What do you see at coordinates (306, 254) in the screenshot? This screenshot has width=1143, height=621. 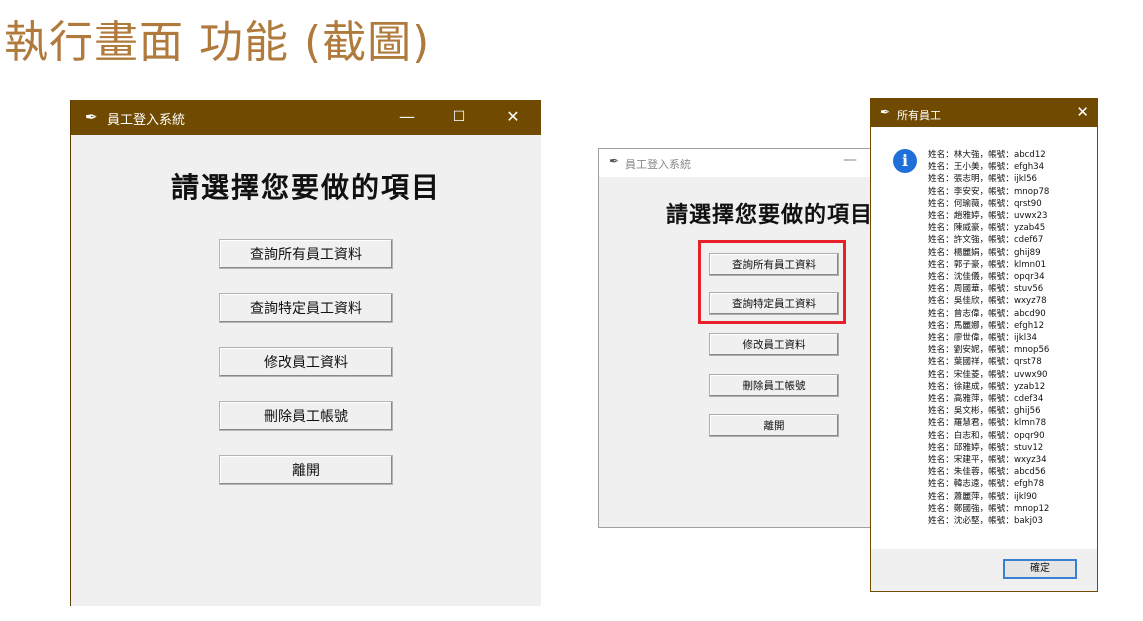 I see `query-all-employees-button: 查詢所有員工資料` at bounding box center [306, 254].